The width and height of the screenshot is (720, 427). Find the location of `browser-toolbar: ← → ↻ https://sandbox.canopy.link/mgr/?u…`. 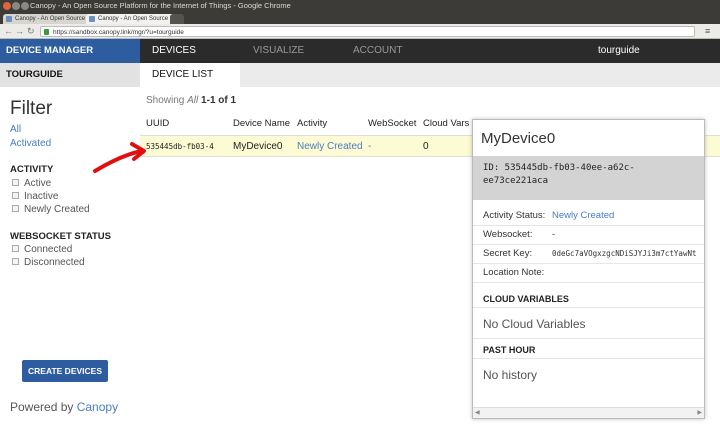

browser-toolbar: ← → ↻ https://sandbox.canopy.link/mgr/?u… is located at coordinates (360, 31).